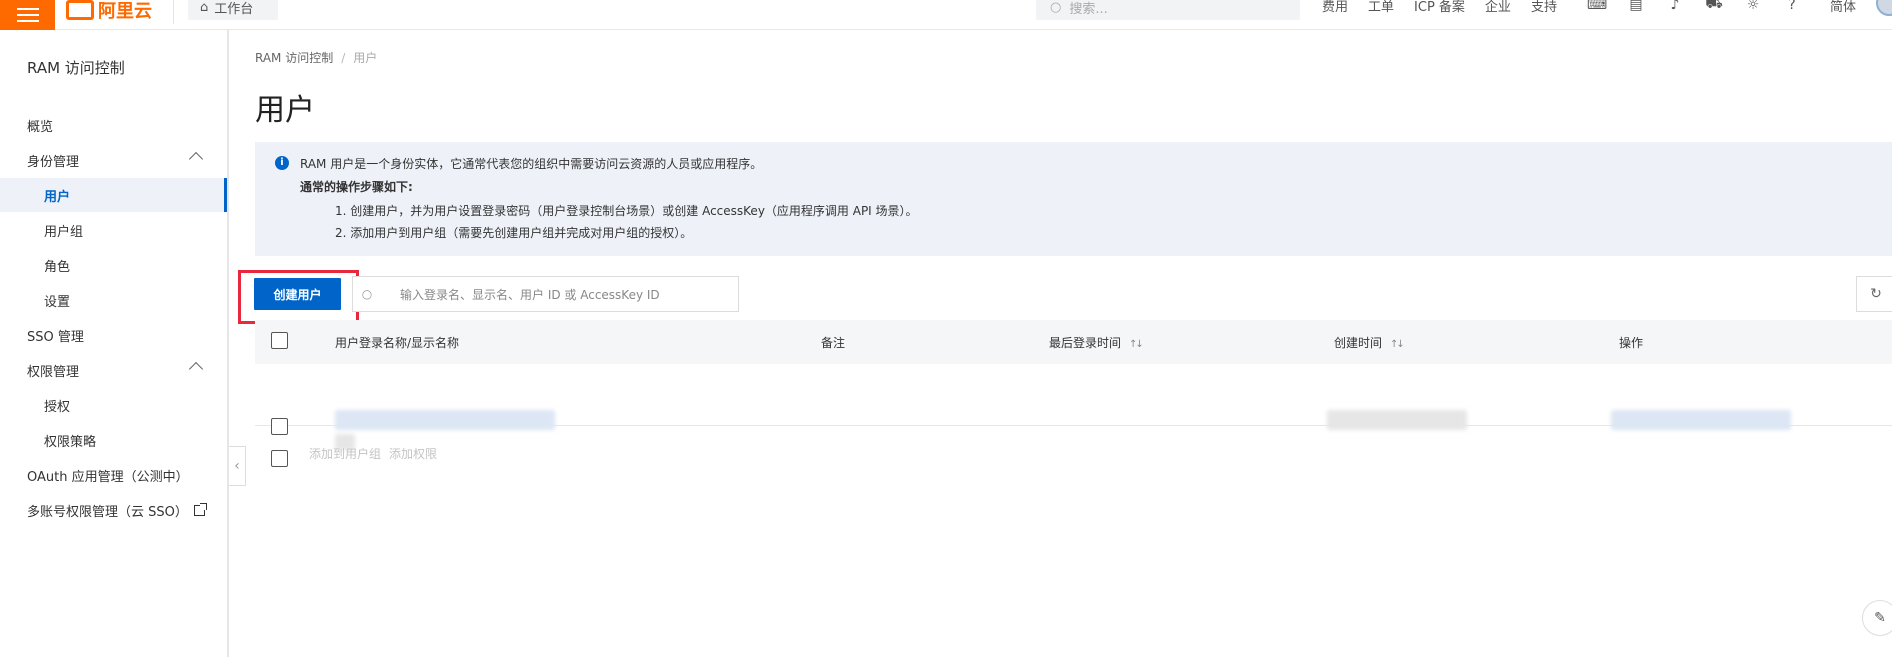 The image size is (1892, 657). What do you see at coordinates (40, 127) in the screenshot?
I see `sidebar-item-label: 概览` at bounding box center [40, 127].